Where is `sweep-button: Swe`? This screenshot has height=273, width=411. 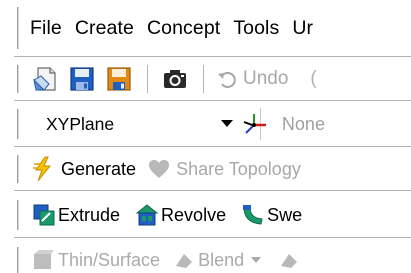 sweep-button: Swe is located at coordinates (271, 215).